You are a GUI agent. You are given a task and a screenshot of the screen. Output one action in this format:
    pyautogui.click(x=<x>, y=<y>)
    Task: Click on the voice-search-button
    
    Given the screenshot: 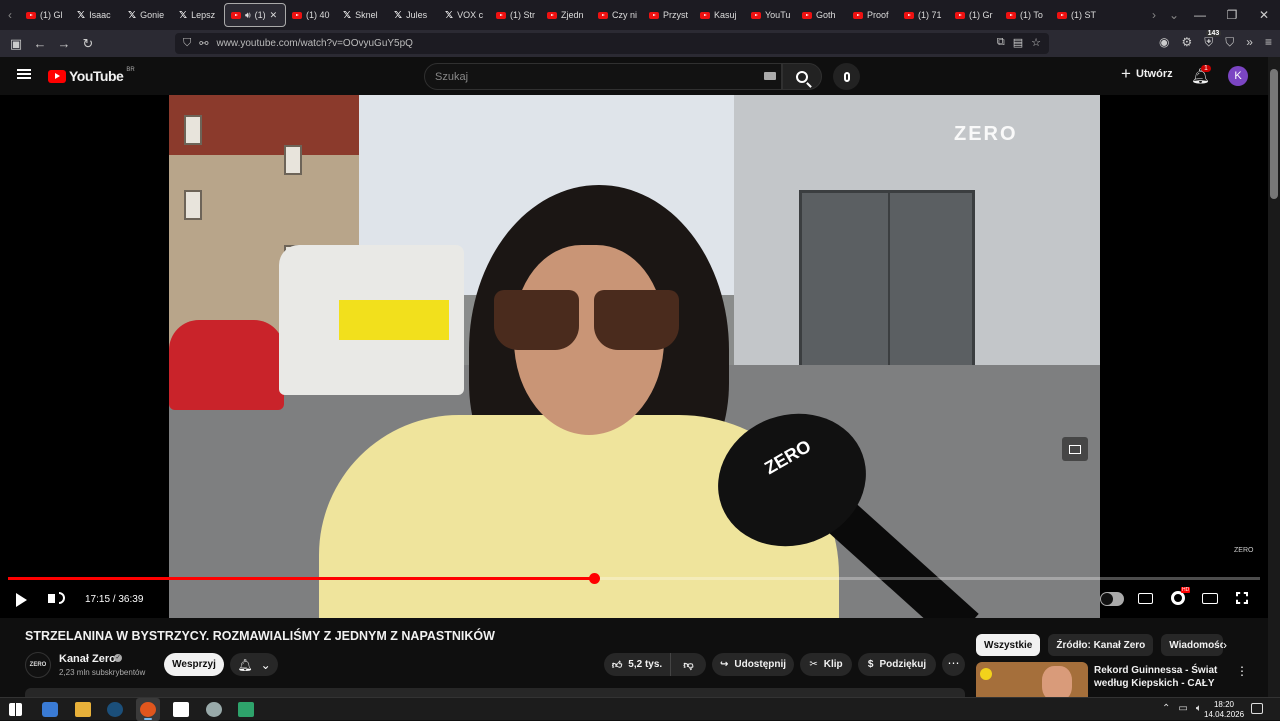 What is the action you would take?
    pyautogui.click(x=846, y=76)
    